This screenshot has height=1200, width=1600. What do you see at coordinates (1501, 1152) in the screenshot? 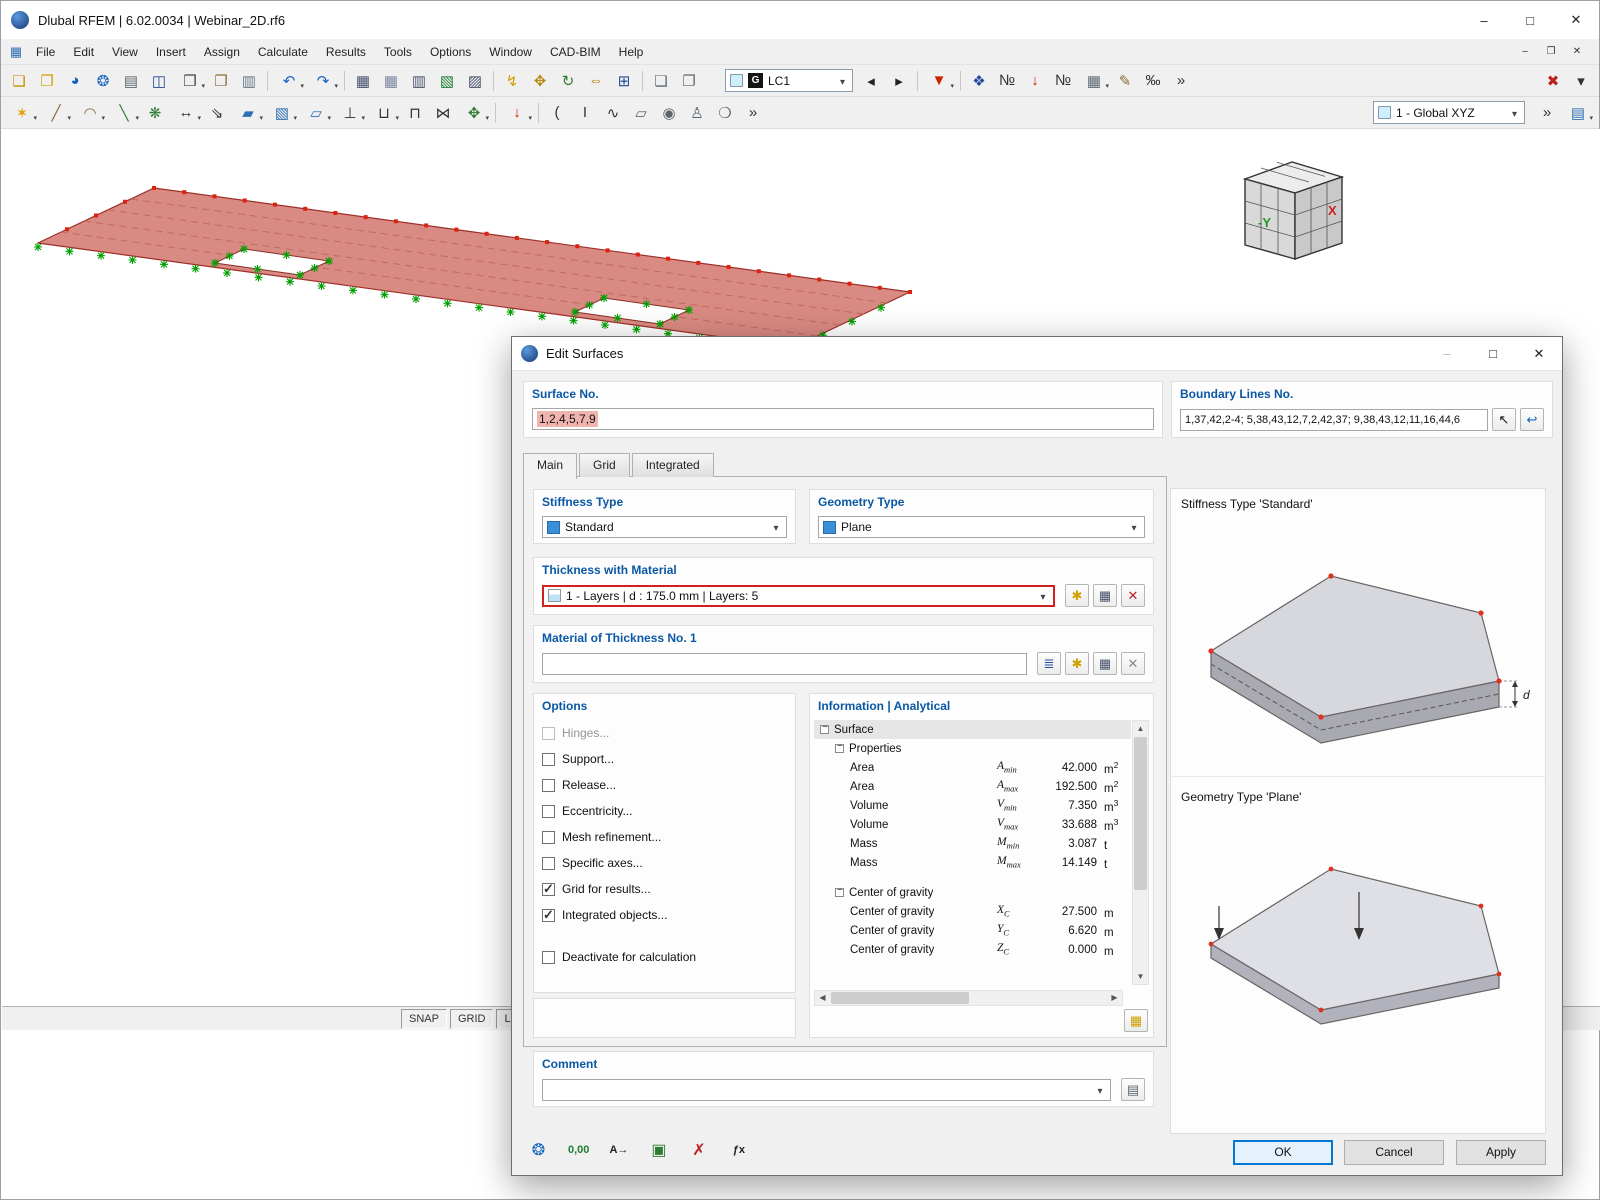
I see `apply-button: Apply` at bounding box center [1501, 1152].